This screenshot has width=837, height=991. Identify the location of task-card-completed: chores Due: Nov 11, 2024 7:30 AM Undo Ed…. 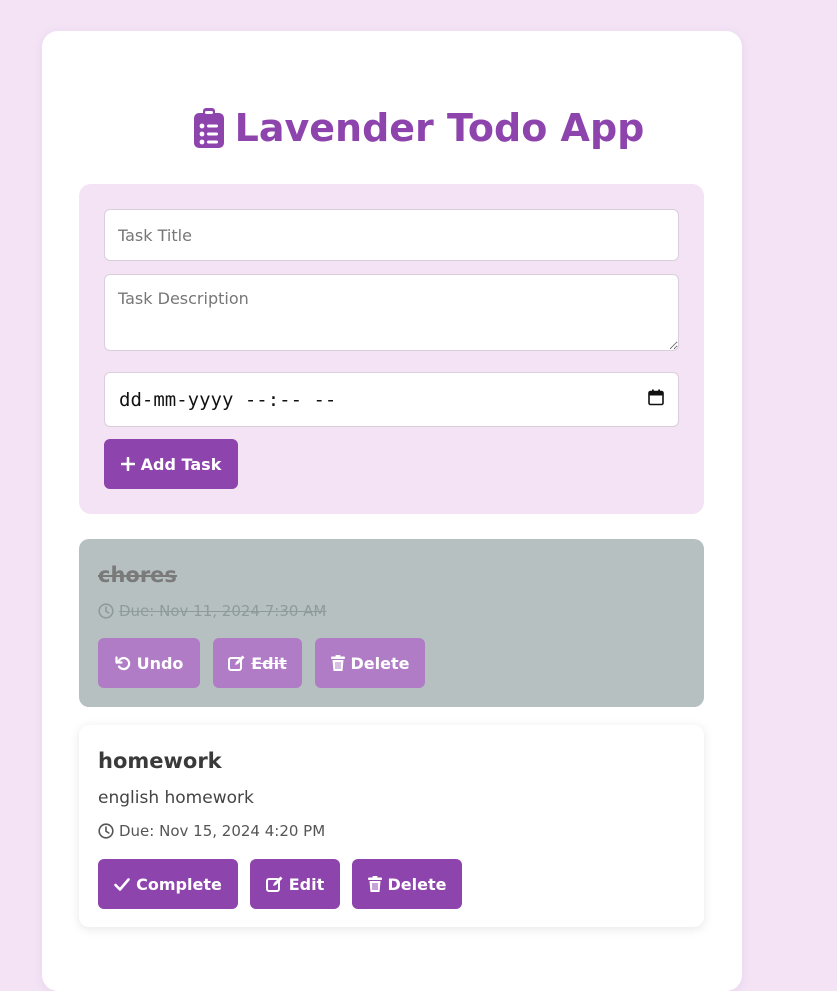
(391, 623).